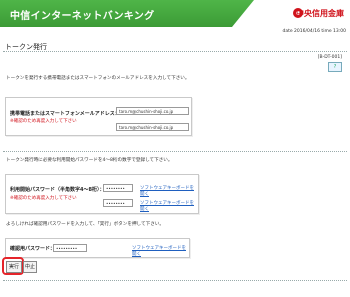 The height and width of the screenshot is (297, 350). What do you see at coordinates (175, 13) in the screenshot?
I see `app-header: 中信インターネットバンキング 中央信用金庫` at bounding box center [175, 13].